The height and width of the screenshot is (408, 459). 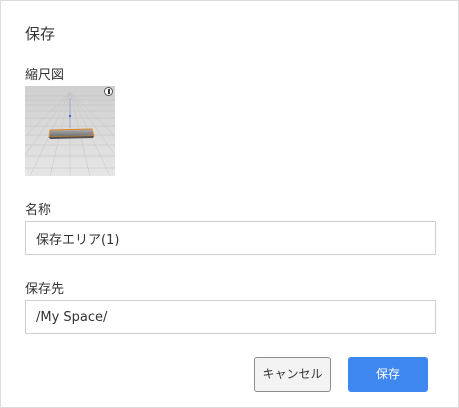 What do you see at coordinates (40, 34) in the screenshot?
I see `dialog-title: 保存` at bounding box center [40, 34].